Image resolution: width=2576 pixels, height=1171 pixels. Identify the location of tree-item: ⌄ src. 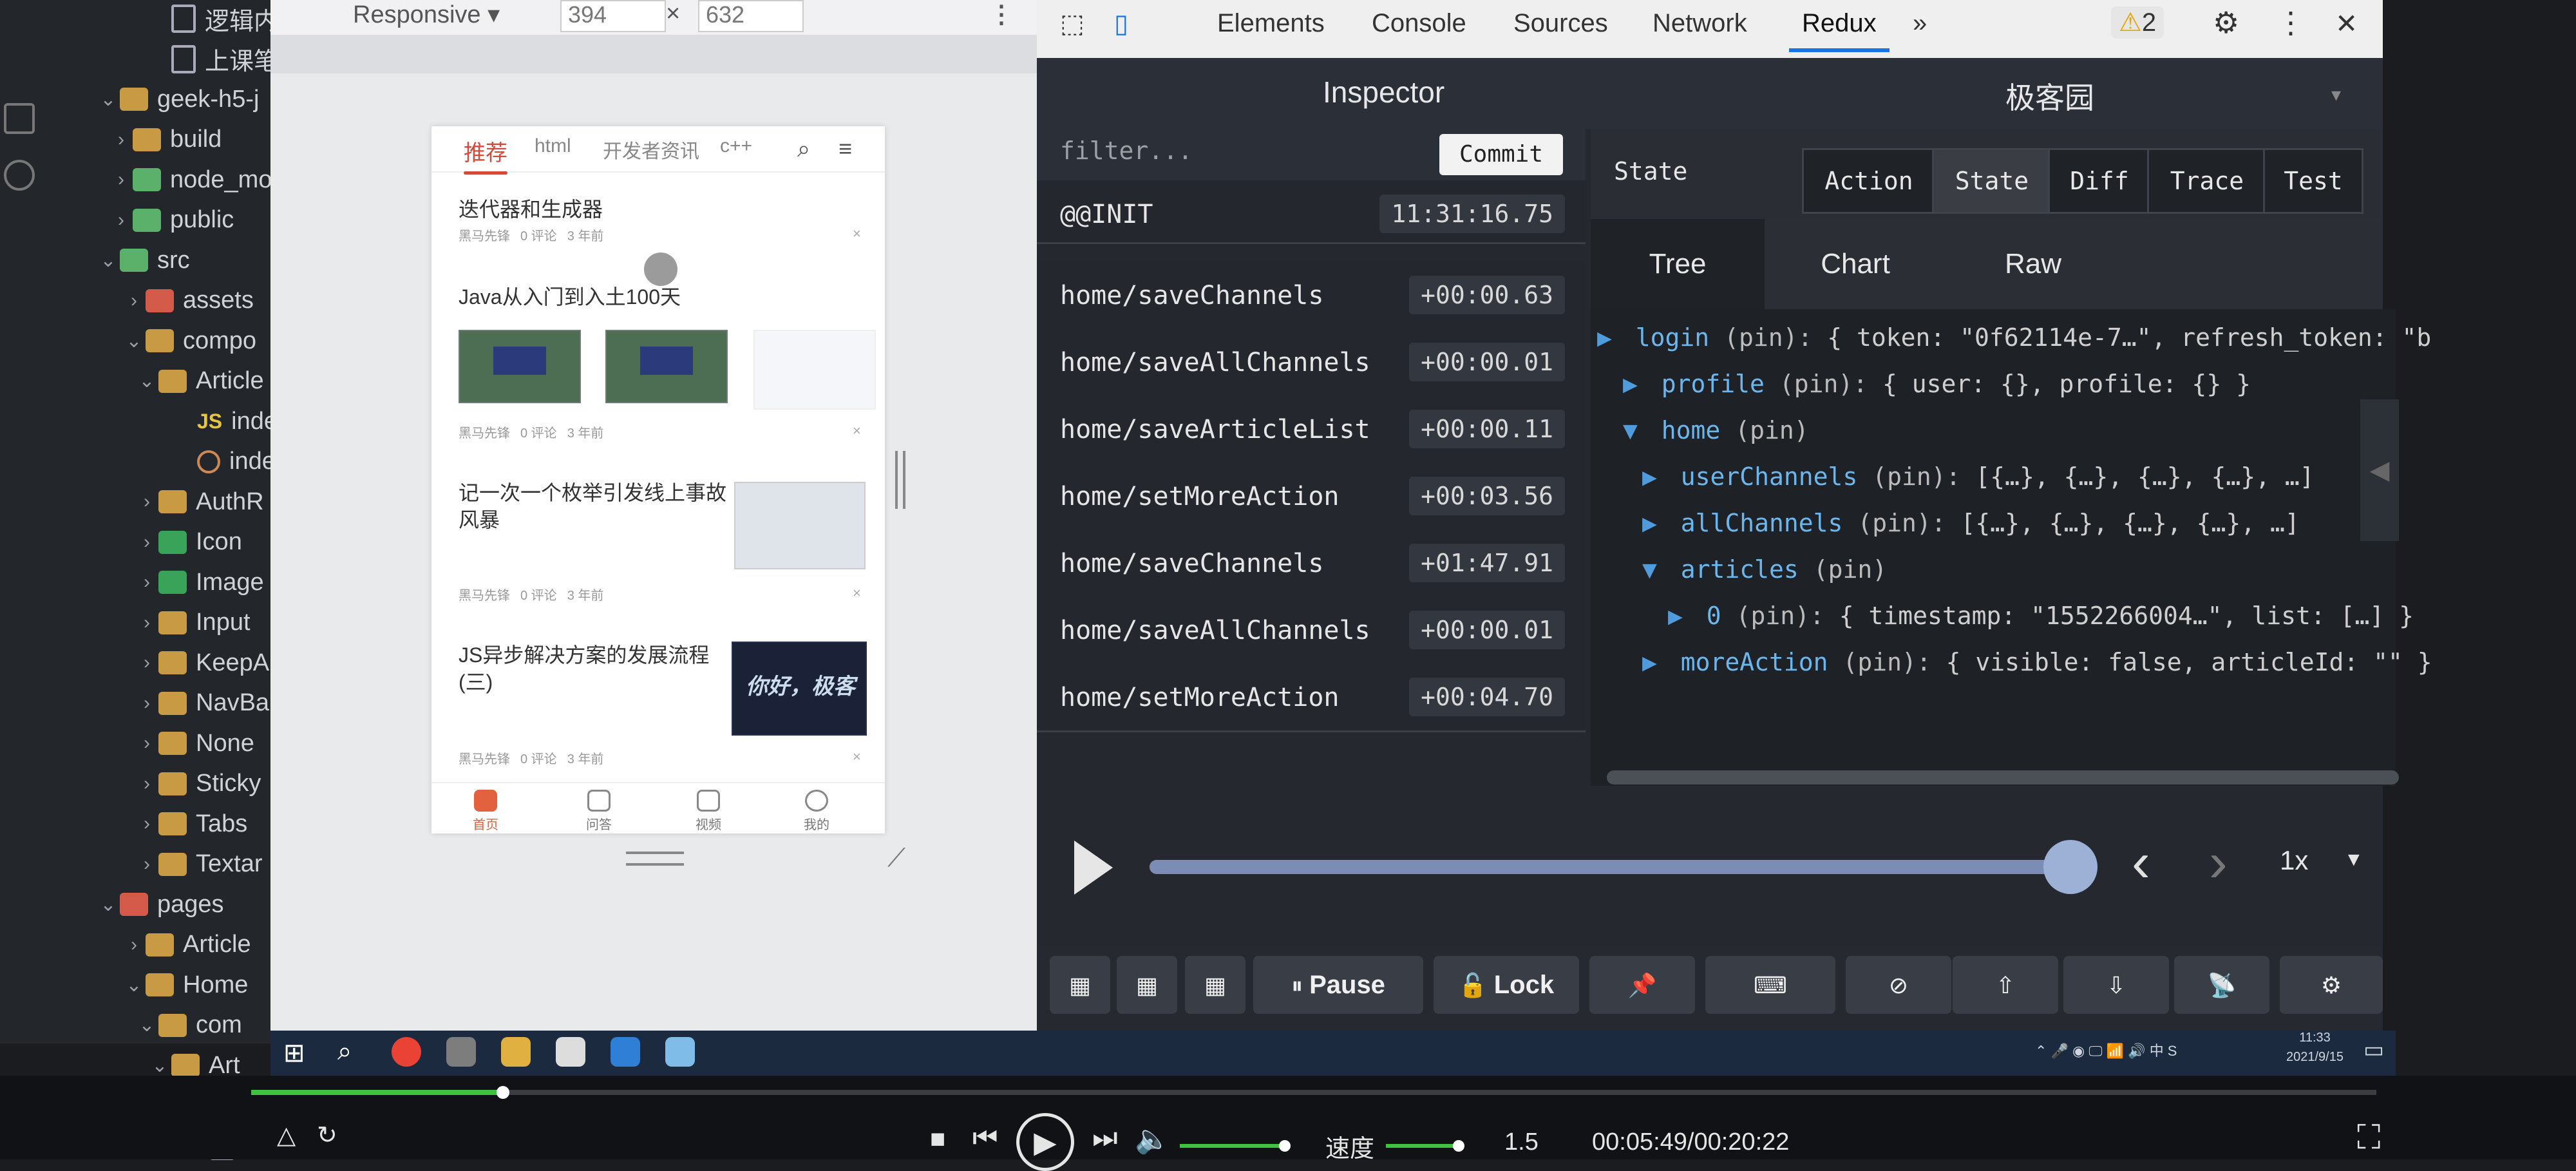
(143, 260).